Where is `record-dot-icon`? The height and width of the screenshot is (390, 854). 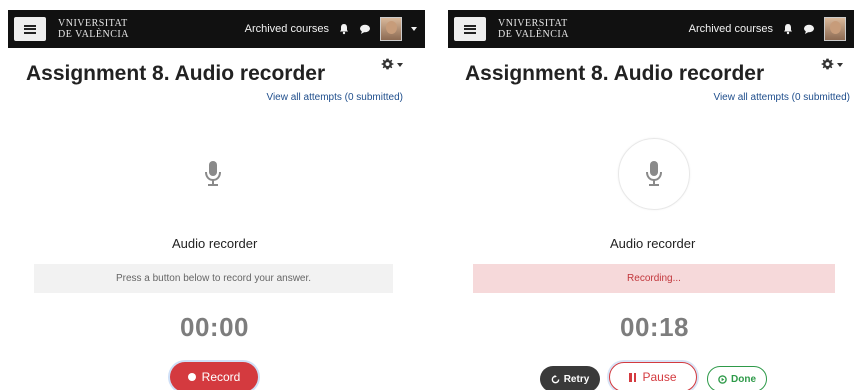
record-dot-icon is located at coordinates (191, 377).